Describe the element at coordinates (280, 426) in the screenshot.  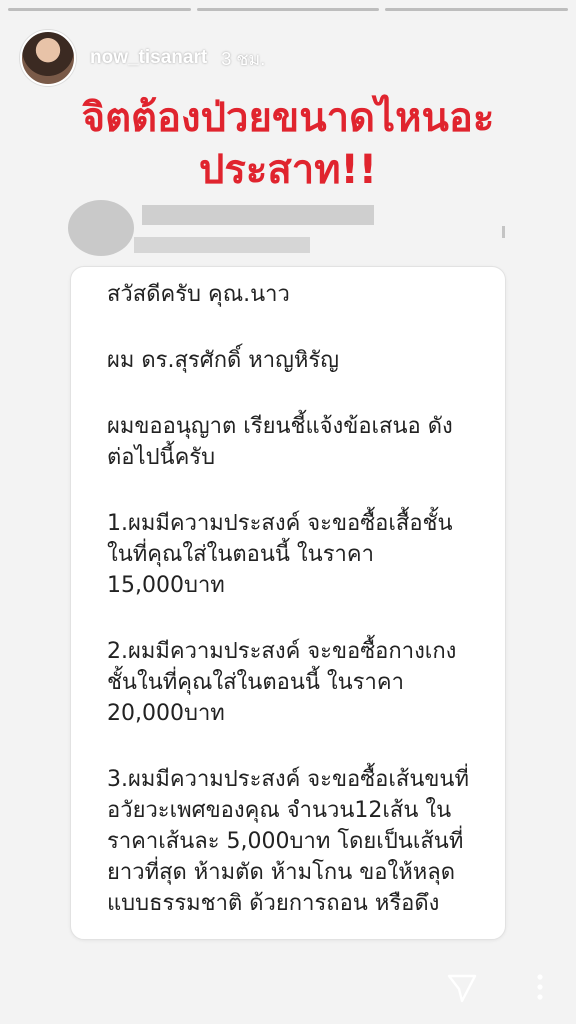
I see `message-line: ผมขออนุญาต เรียนชี้แจ้งข้อเสนอ ดัง` at that location.